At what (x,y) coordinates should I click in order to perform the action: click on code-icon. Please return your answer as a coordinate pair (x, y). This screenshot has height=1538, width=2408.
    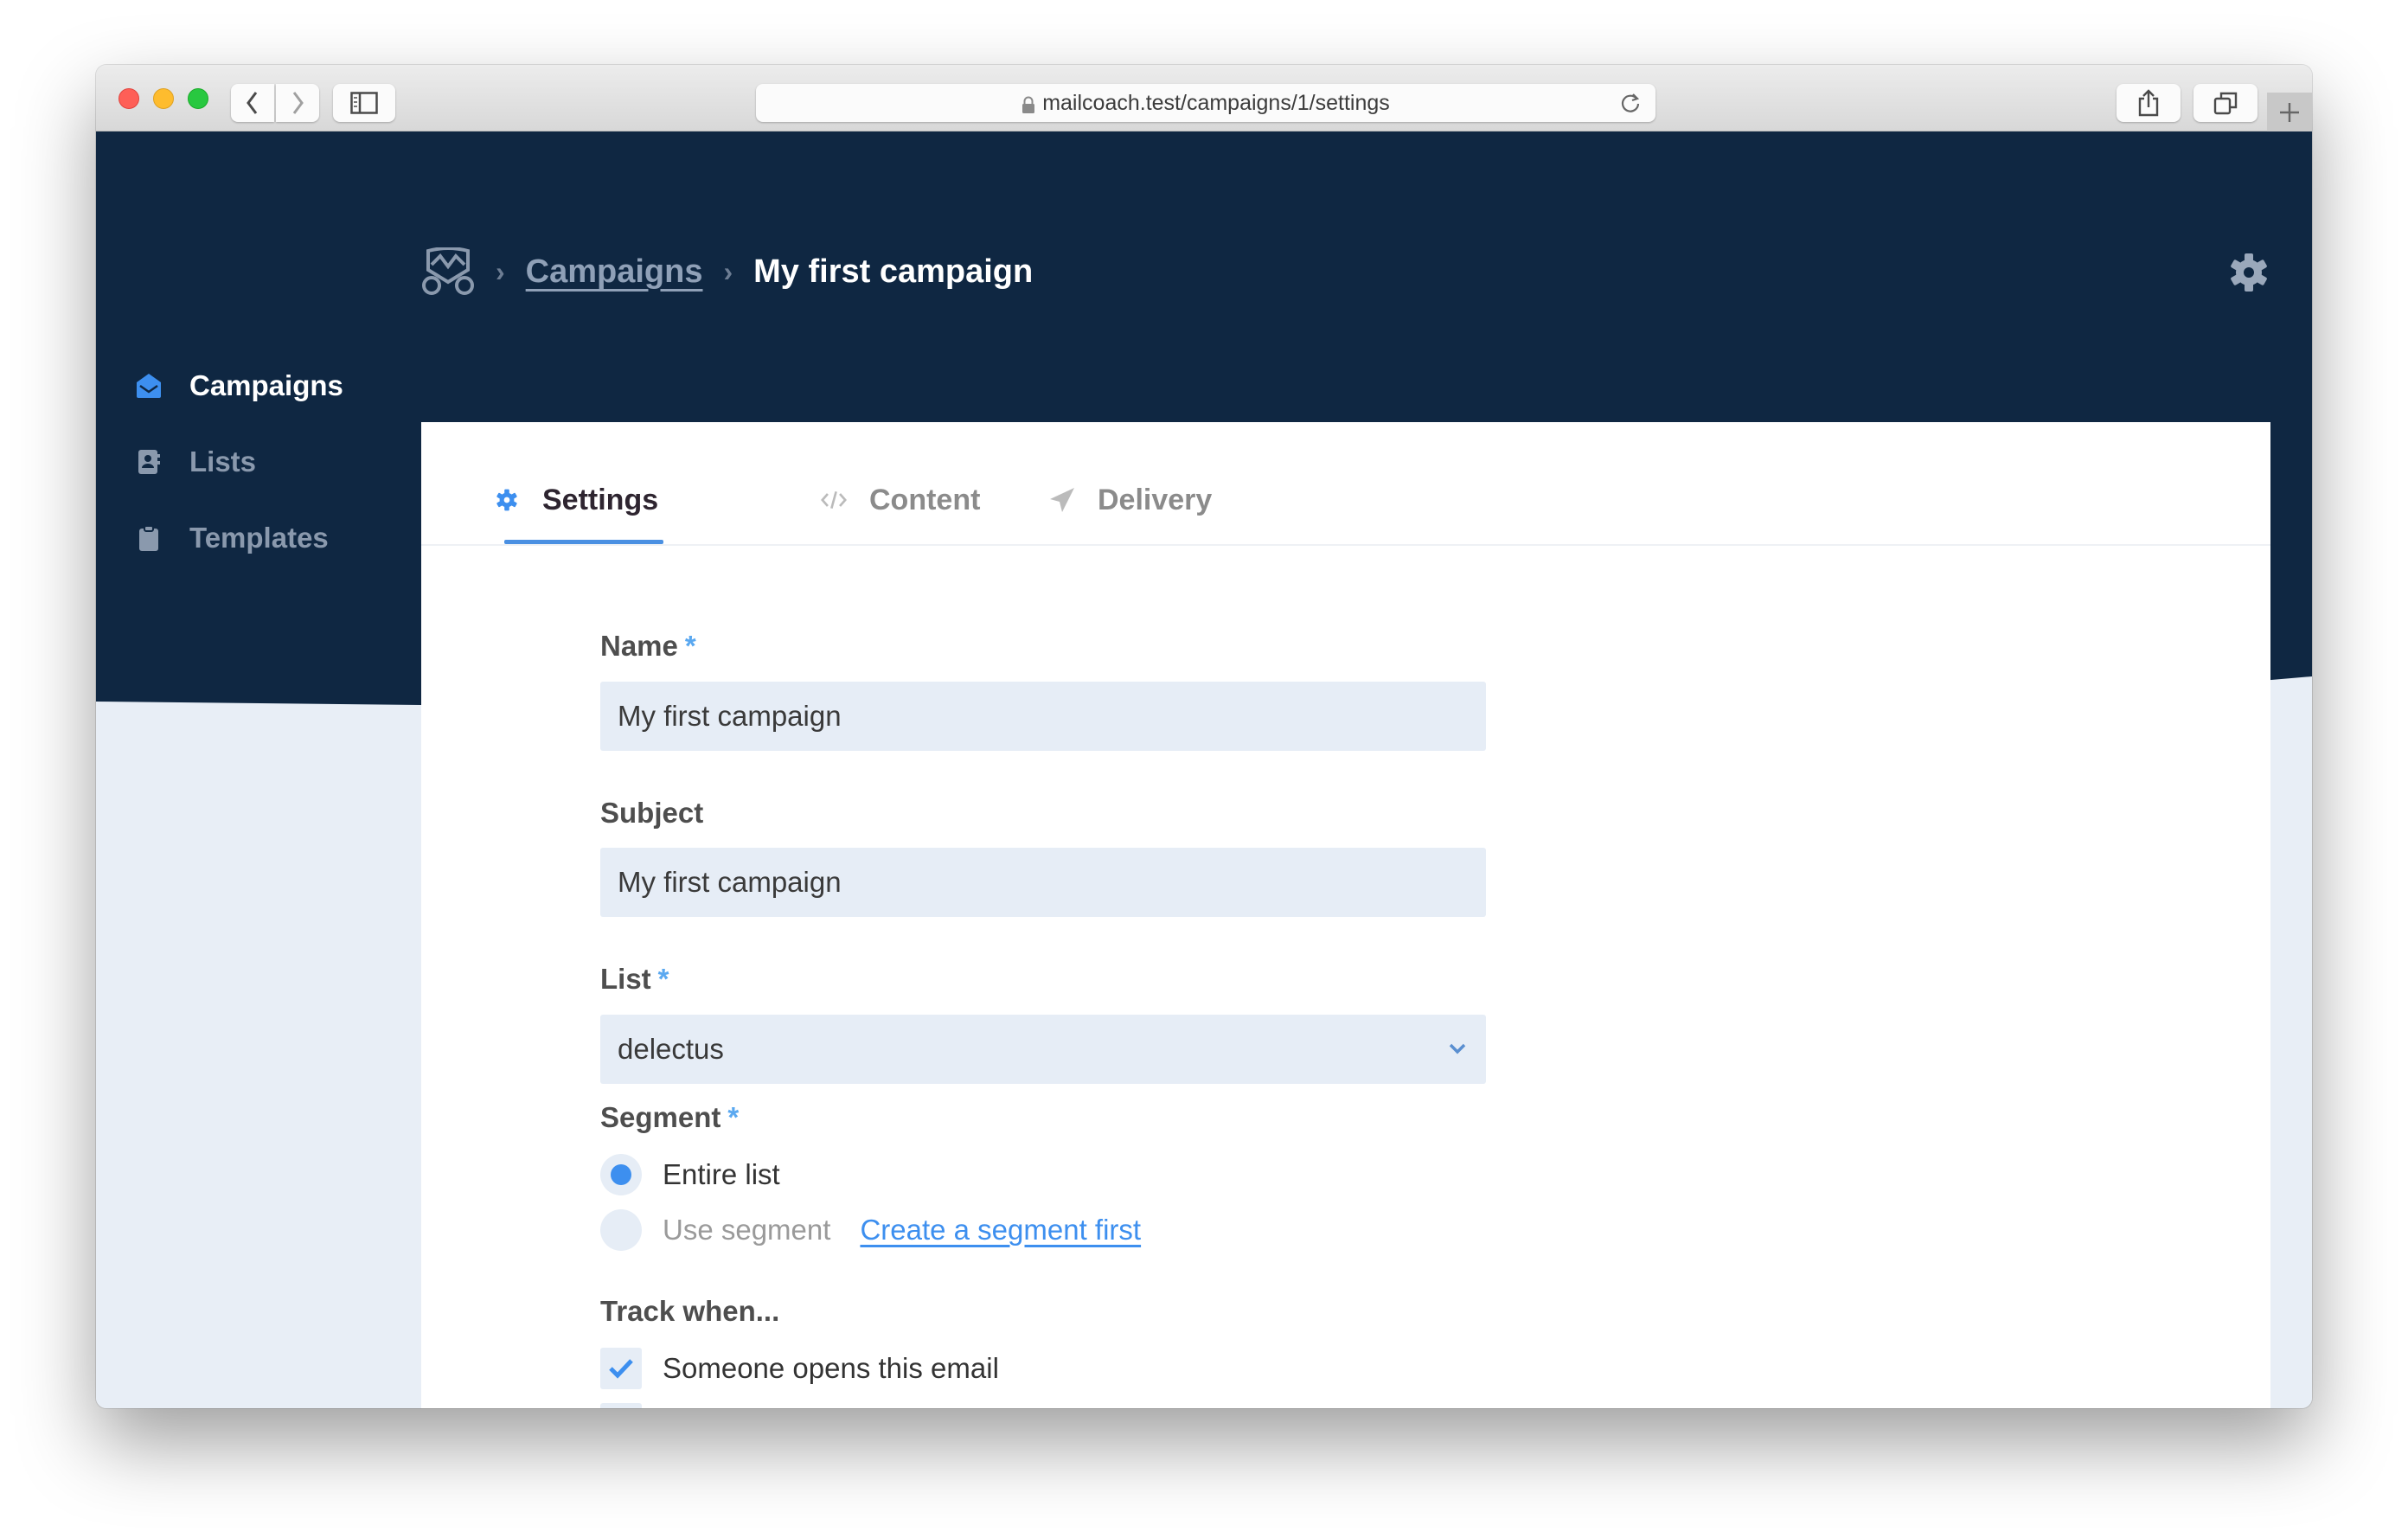
    Looking at the image, I should click on (834, 500).